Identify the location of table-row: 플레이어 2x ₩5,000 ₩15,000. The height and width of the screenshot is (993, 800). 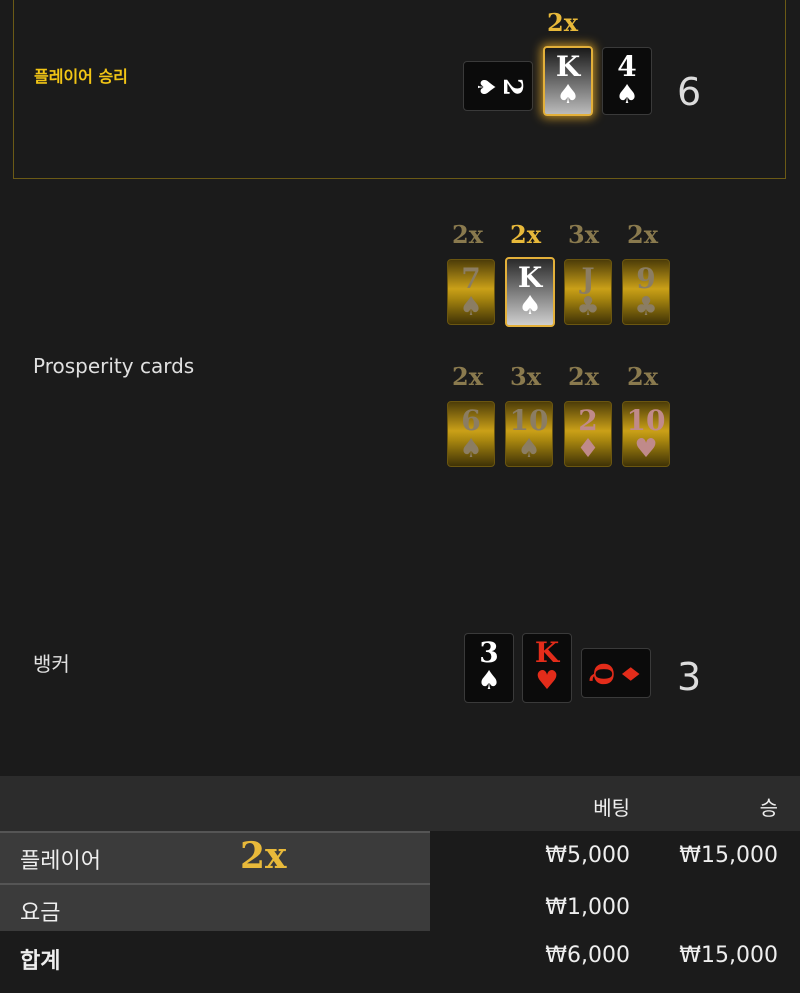
(400, 857).